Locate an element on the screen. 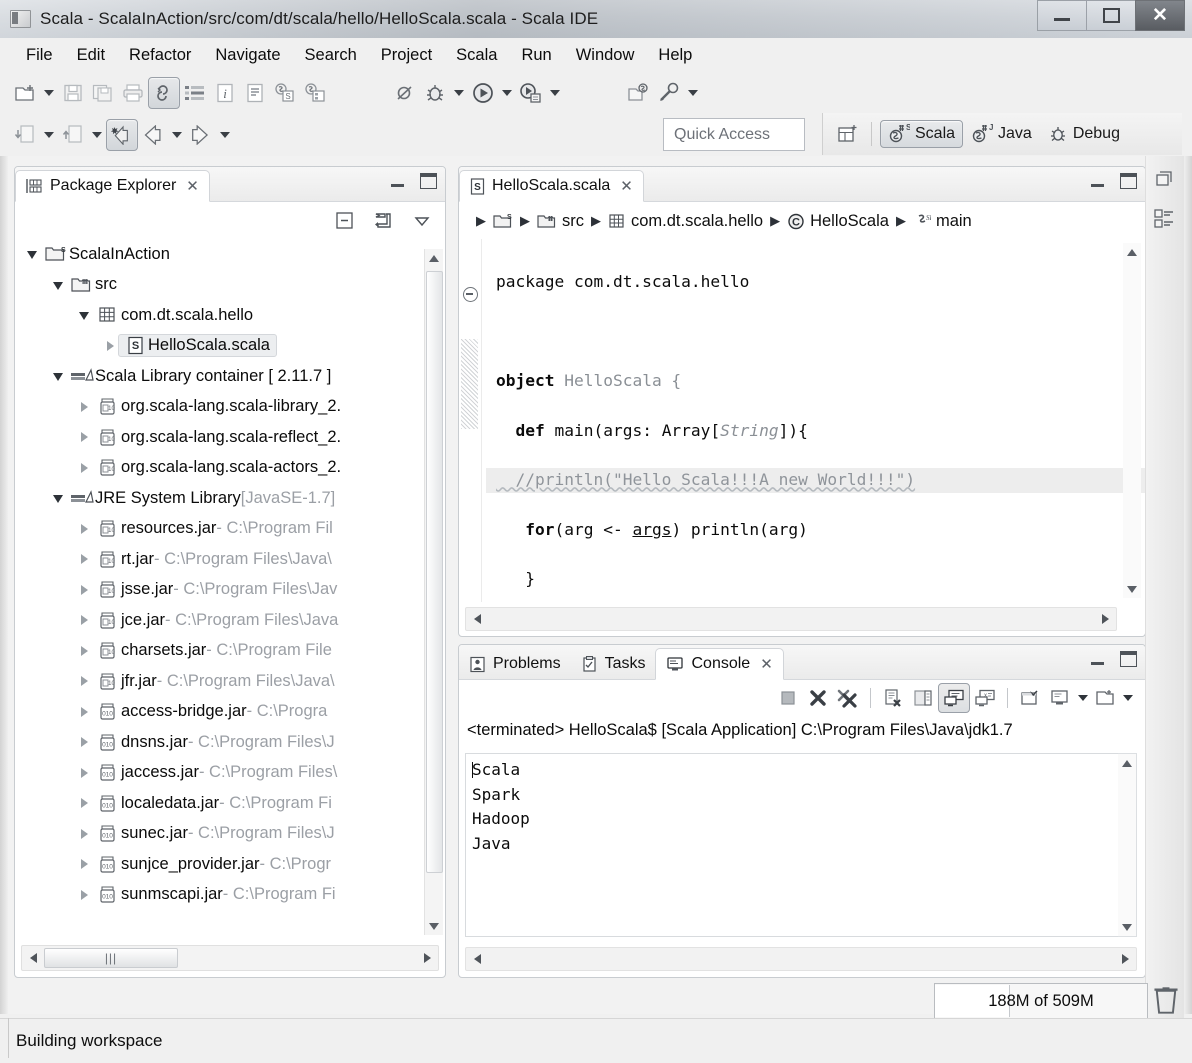 The width and height of the screenshot is (1192, 1063). save-button is located at coordinates (73, 93).